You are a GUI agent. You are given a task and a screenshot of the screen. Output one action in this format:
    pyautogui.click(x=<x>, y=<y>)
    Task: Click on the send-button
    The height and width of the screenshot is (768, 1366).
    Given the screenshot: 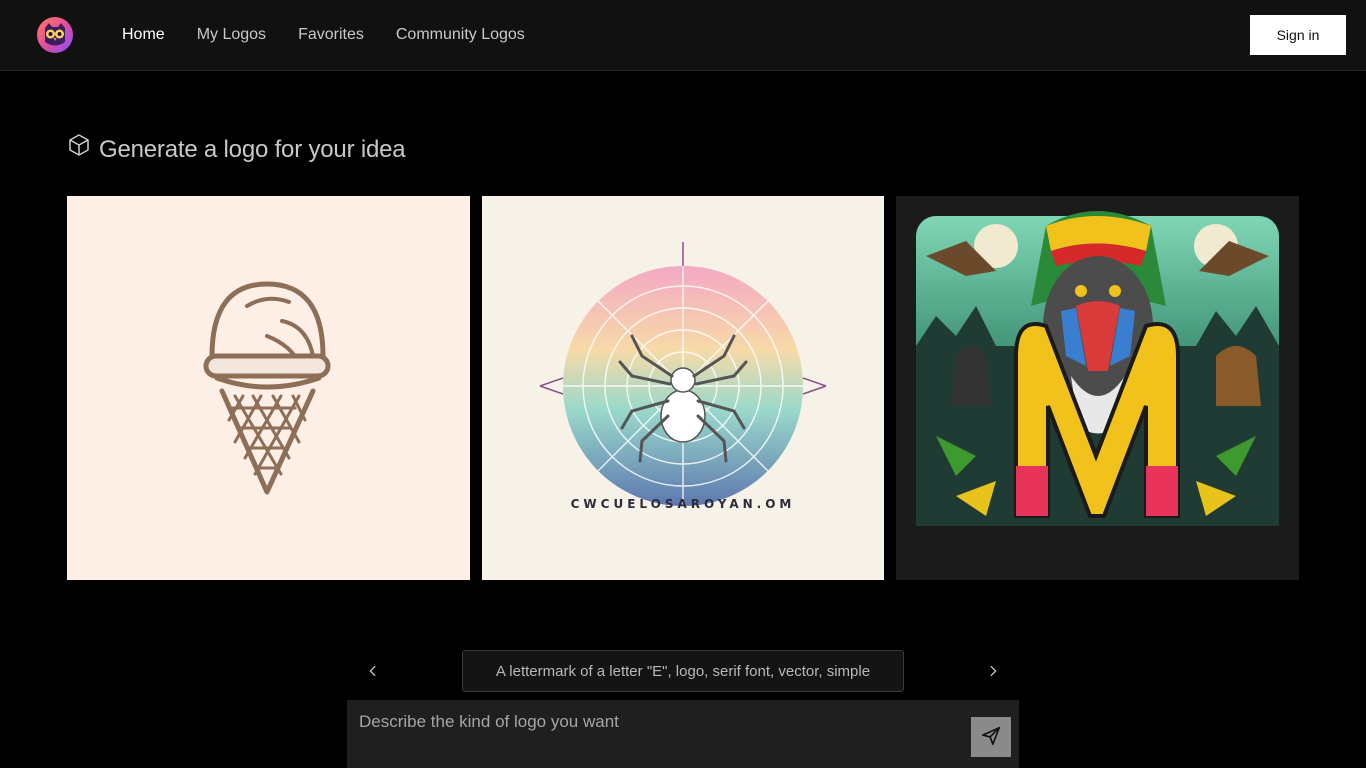 What is the action you would take?
    pyautogui.click(x=991, y=737)
    